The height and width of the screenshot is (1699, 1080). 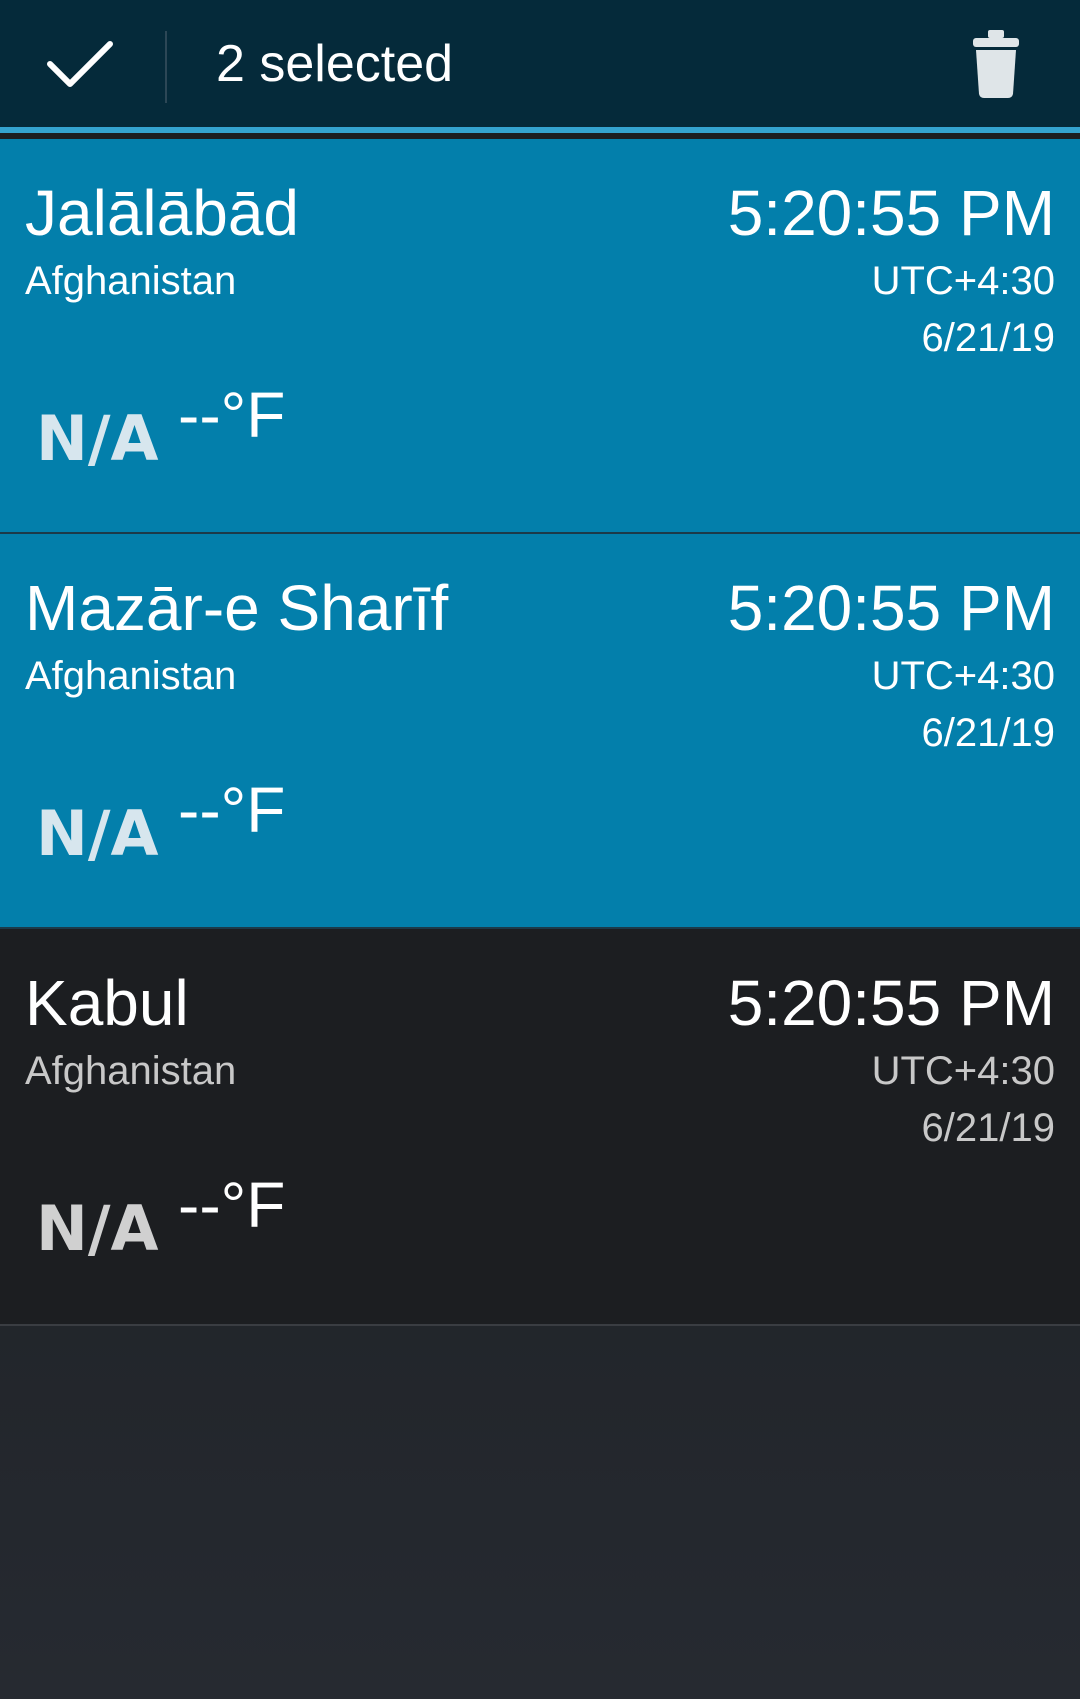 I want to click on delete-button, so click(x=996, y=64).